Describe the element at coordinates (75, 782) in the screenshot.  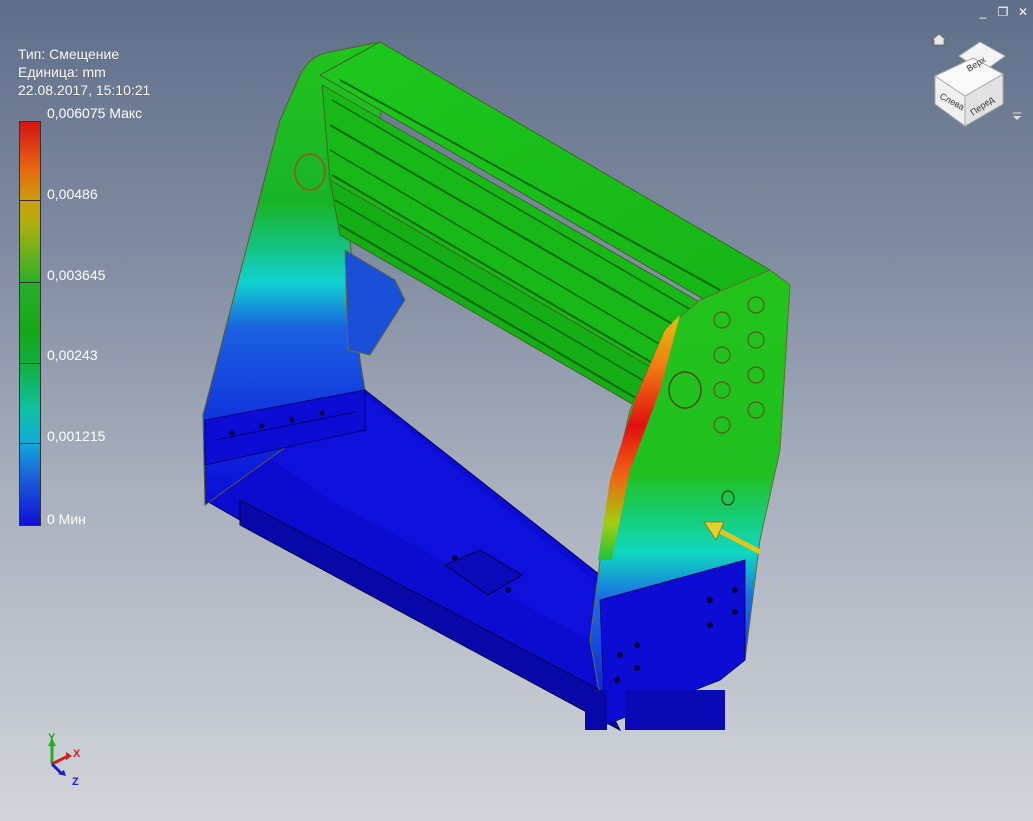
I see `z-axis-label: Z` at that location.